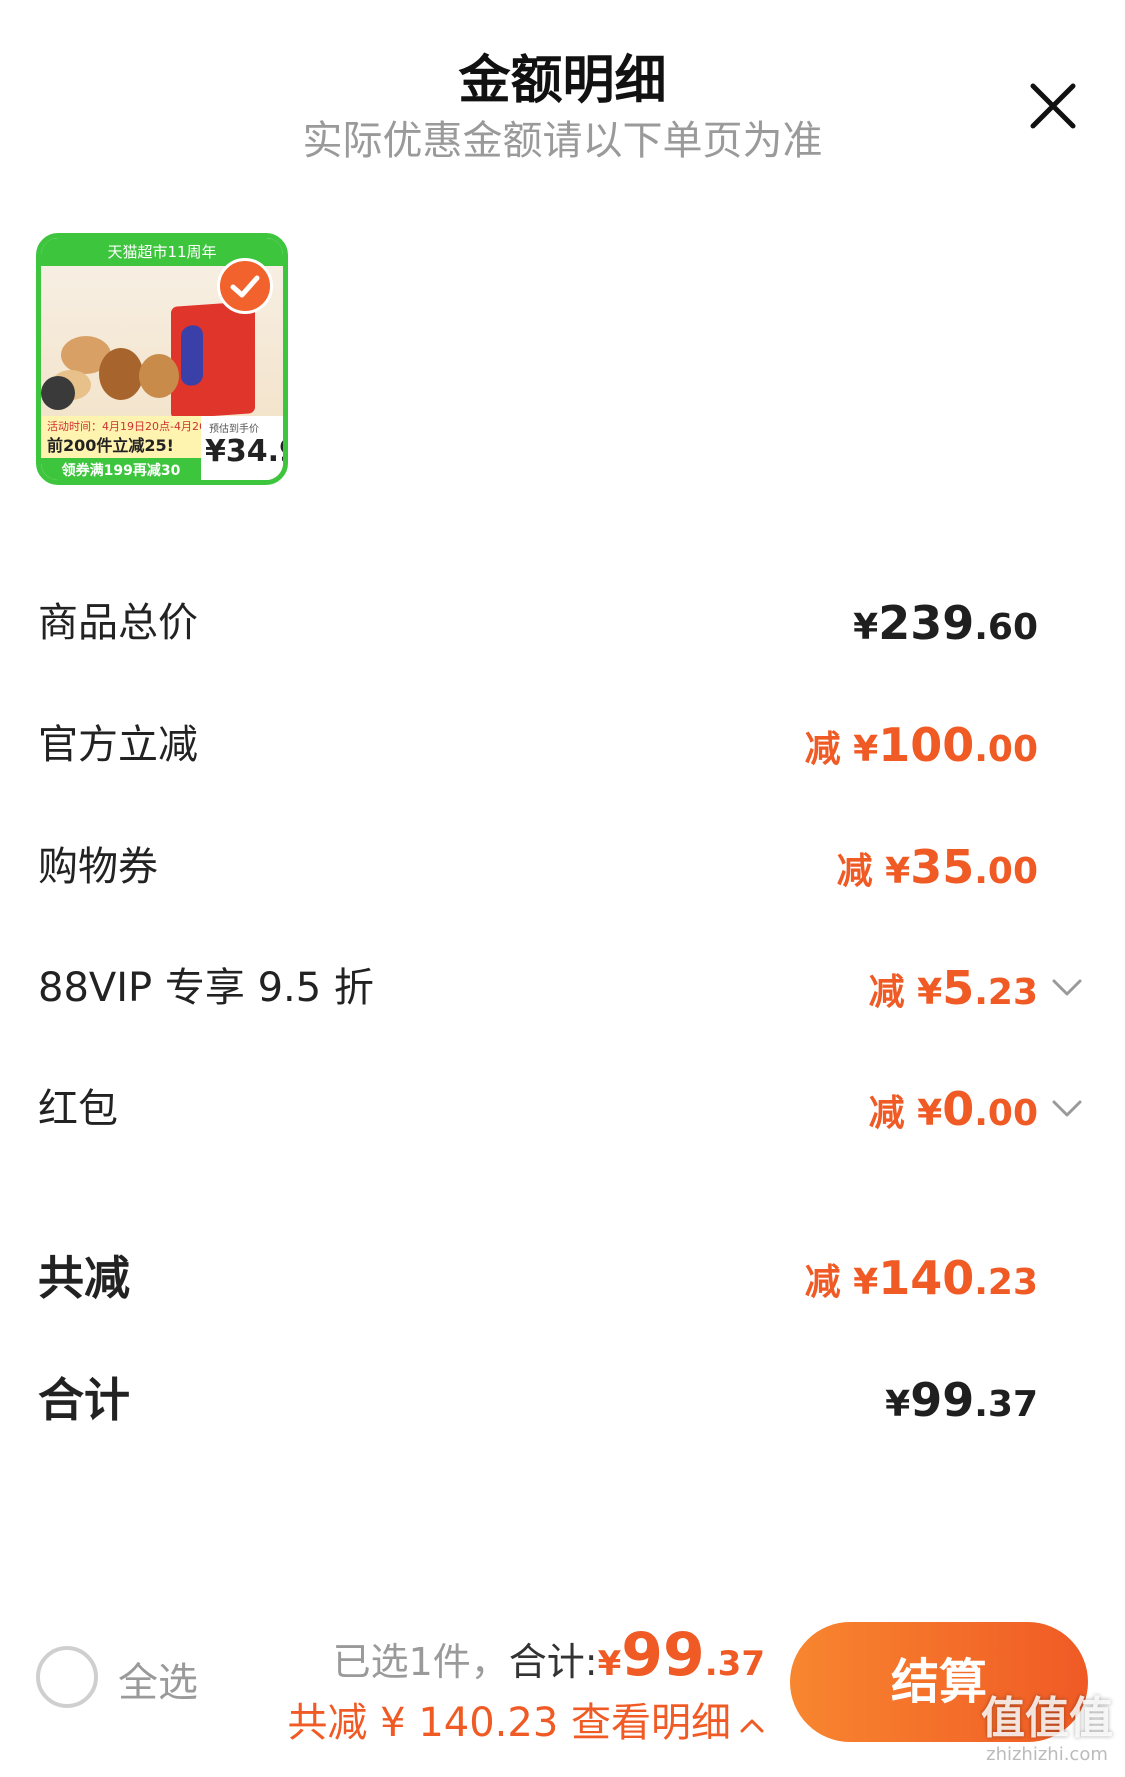  I want to click on bottom-total-line: 已选1件，合计:¥99.37, so click(548, 1655).